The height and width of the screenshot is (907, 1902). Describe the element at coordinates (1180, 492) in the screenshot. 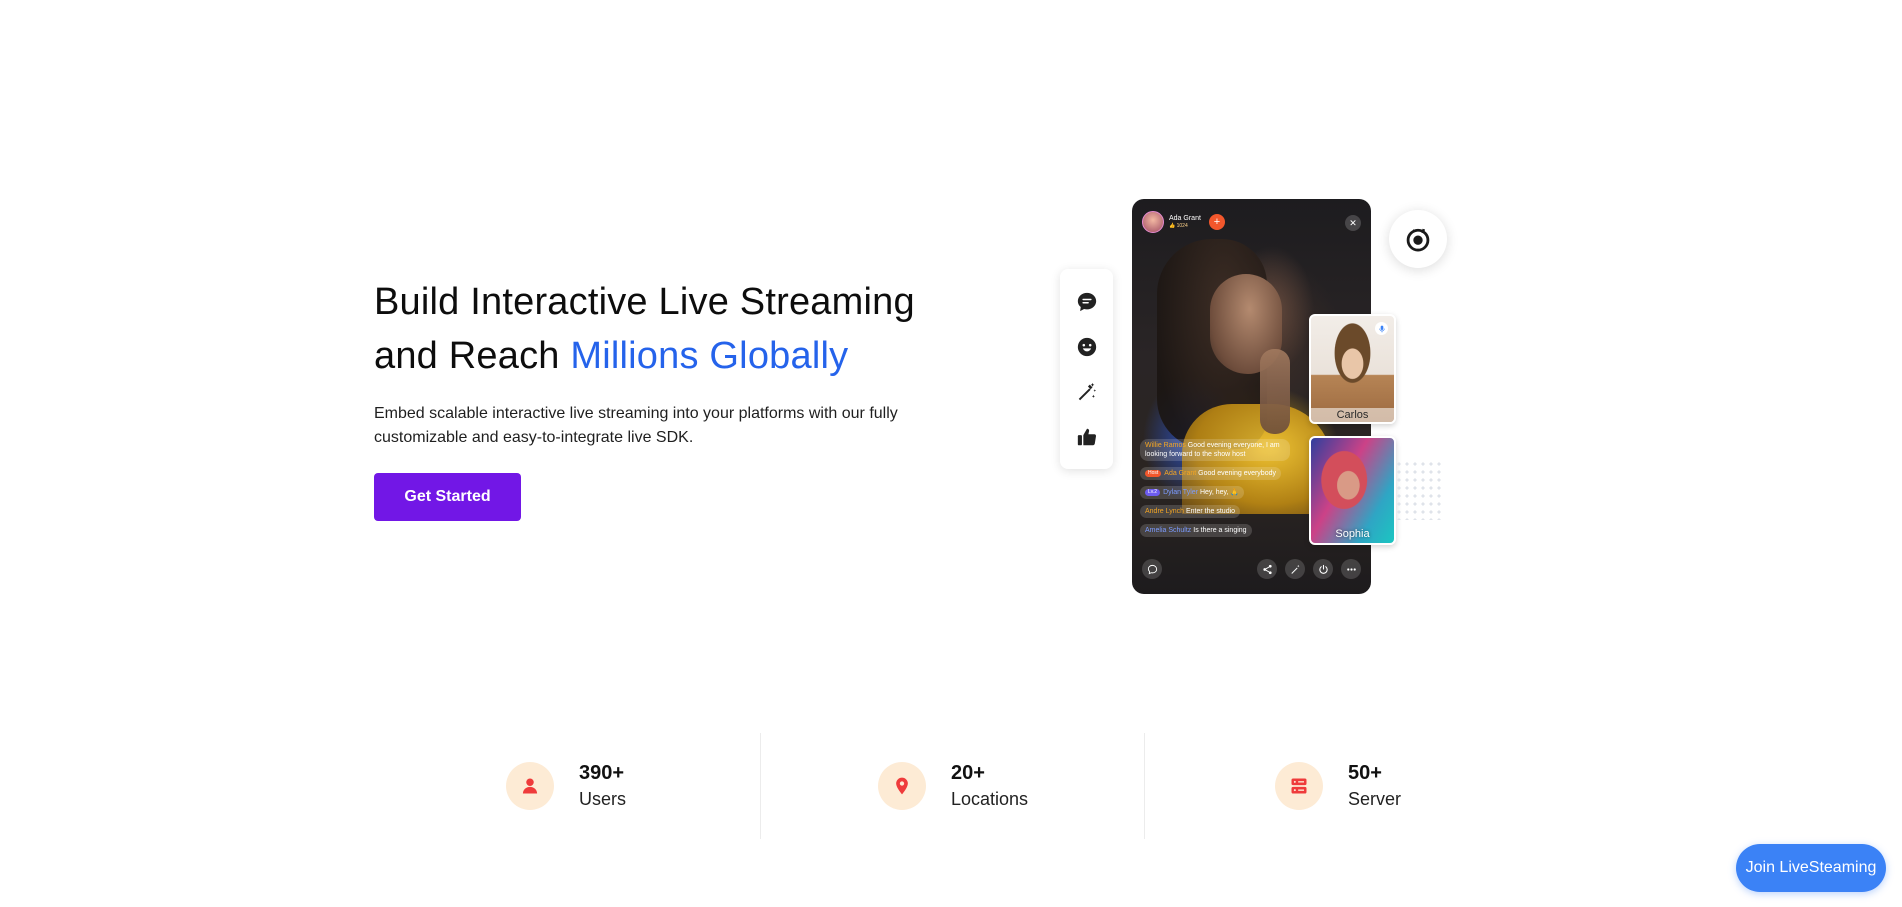

I see `chat-username: Dylan Tyler` at that location.